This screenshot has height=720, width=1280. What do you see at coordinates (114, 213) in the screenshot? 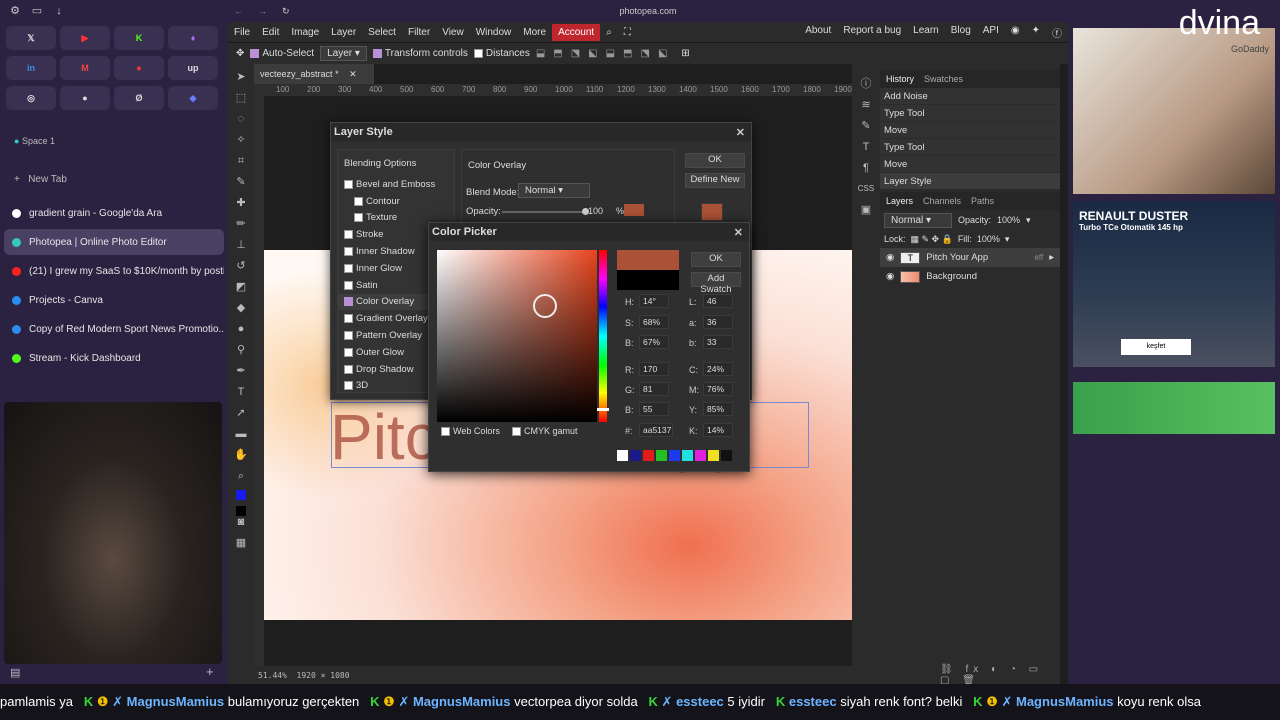
I see `tab-google: gradient grain - Google'da Ara` at bounding box center [114, 213].